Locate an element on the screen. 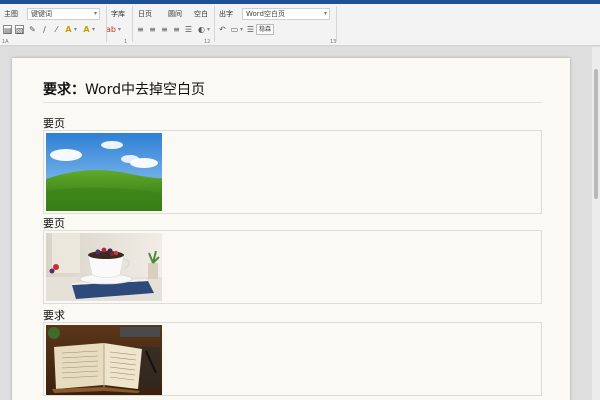 The width and height of the screenshot is (600, 400). page-title: 要求：Word中去掉空白页 is located at coordinates (124, 90).